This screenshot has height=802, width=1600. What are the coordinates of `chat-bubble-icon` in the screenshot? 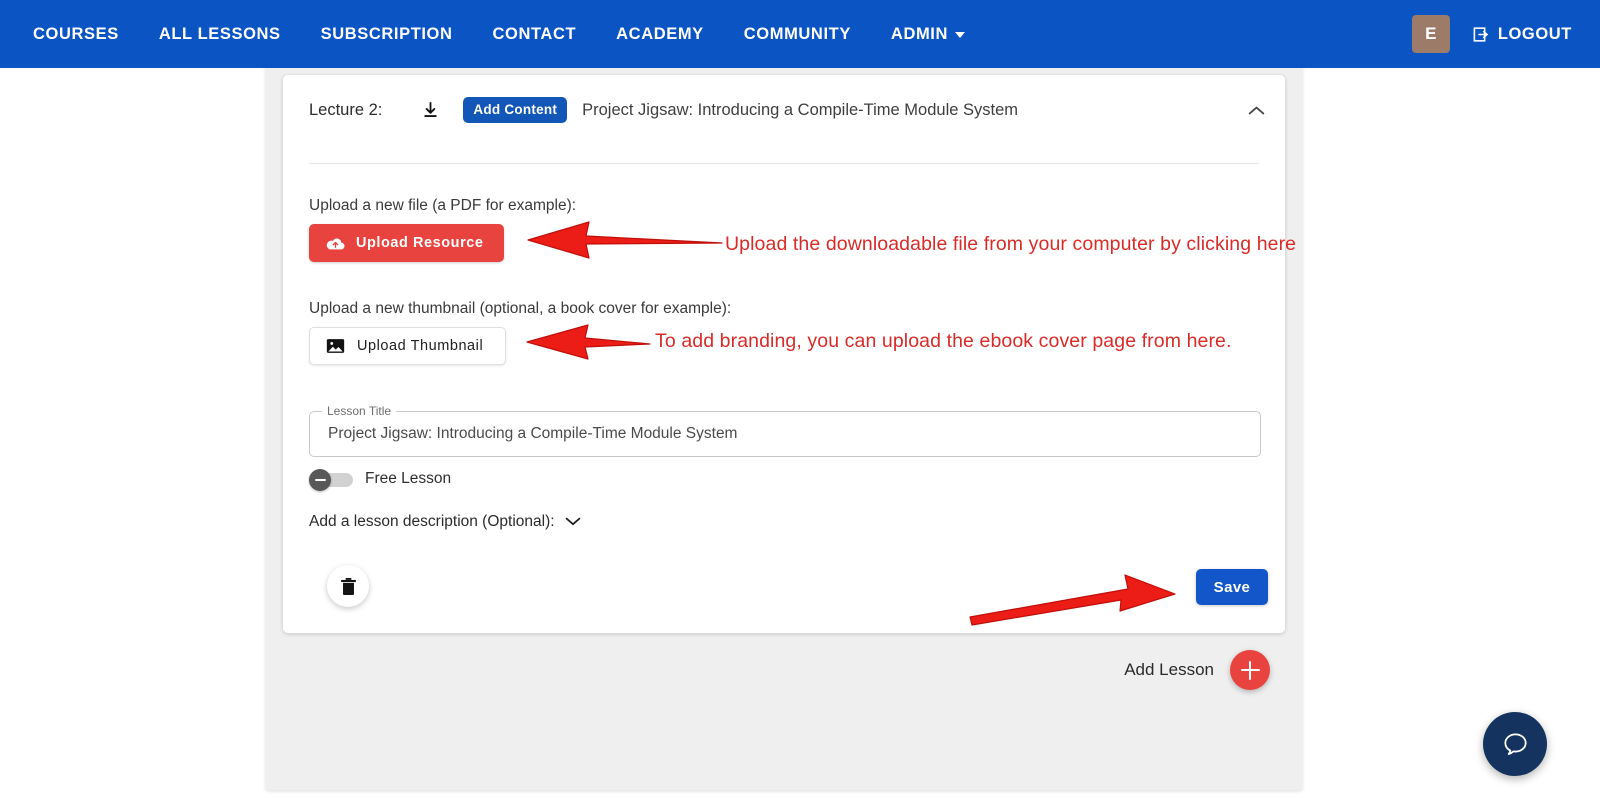 It's located at (1515, 743).